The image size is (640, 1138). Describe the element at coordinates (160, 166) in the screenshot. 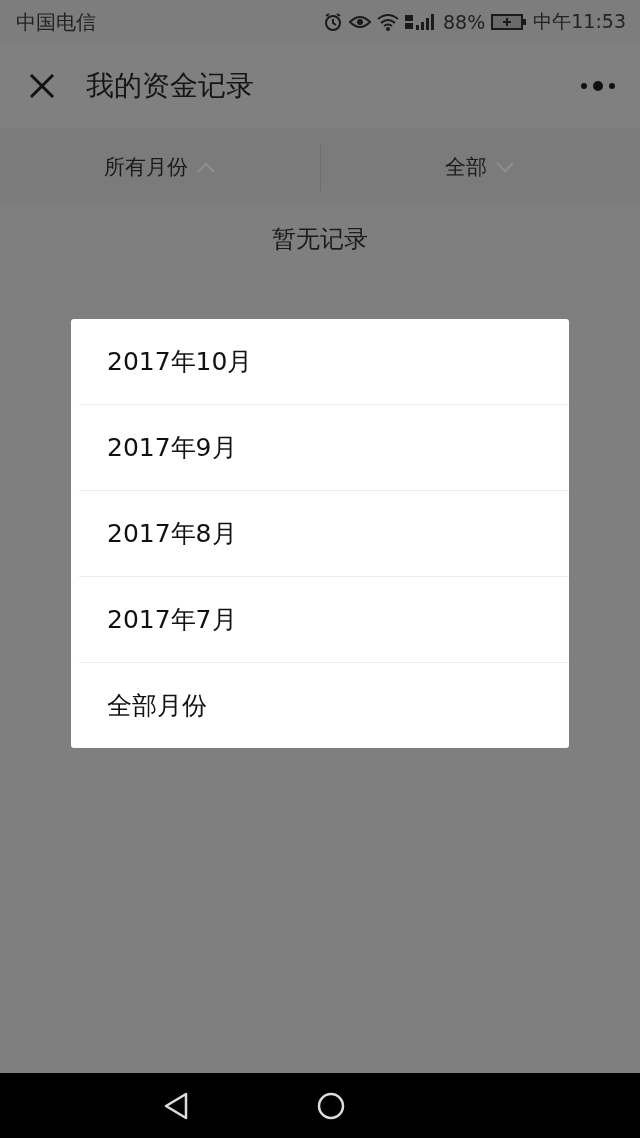

I see `filter-tab: 所有月份` at that location.